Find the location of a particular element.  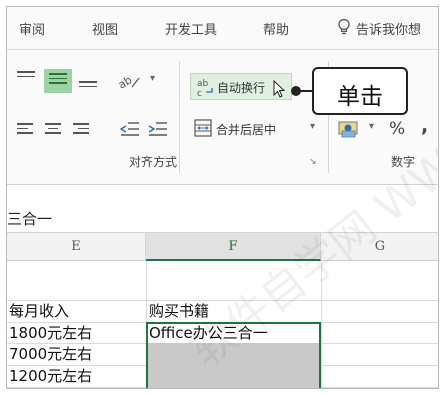

lightbulb-icon is located at coordinates (344, 26).